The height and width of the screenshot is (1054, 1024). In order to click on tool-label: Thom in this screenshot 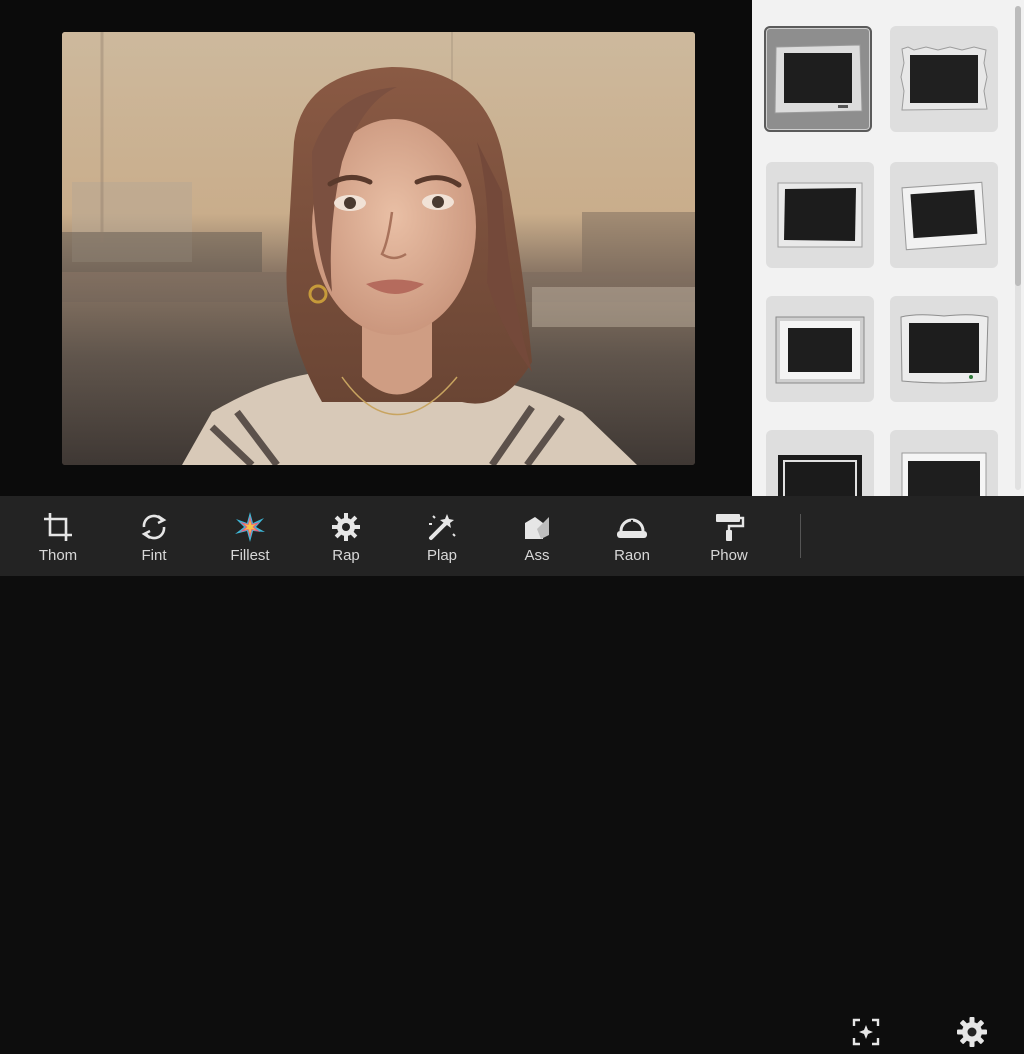, I will do `click(58, 555)`.